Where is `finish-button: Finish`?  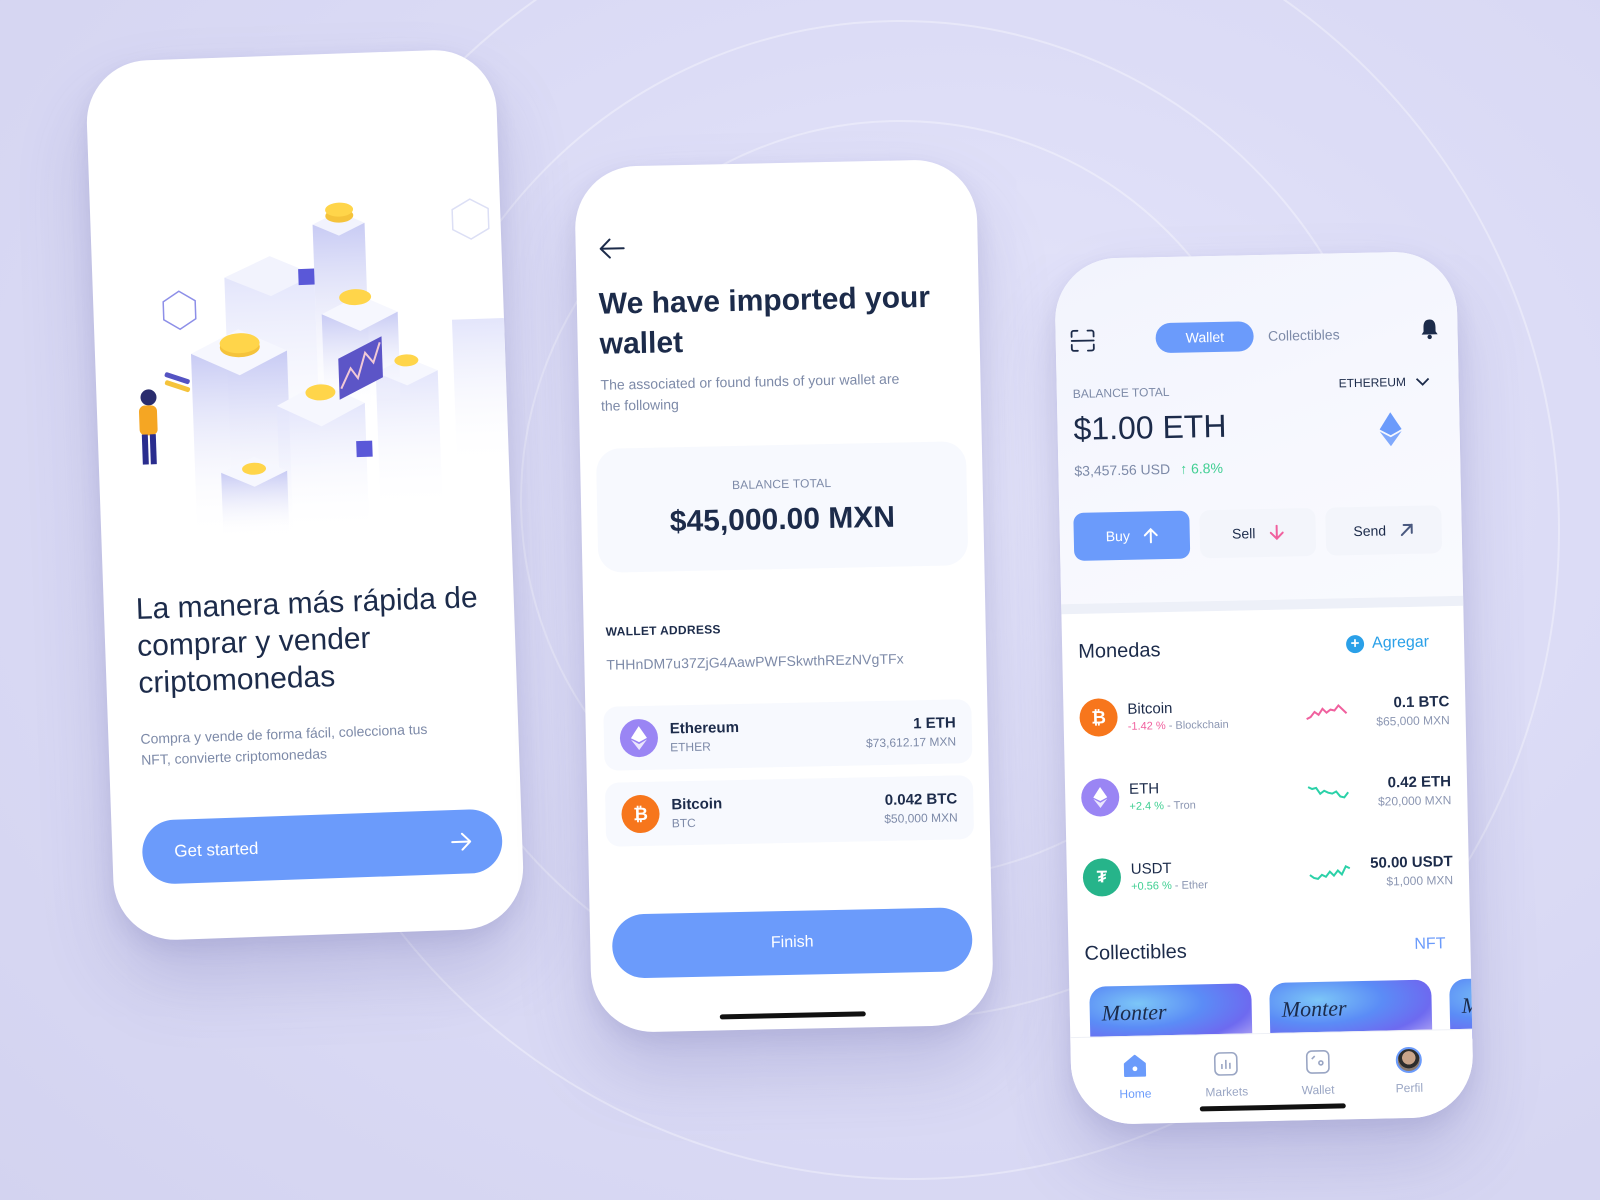
finish-button: Finish is located at coordinates (792, 943).